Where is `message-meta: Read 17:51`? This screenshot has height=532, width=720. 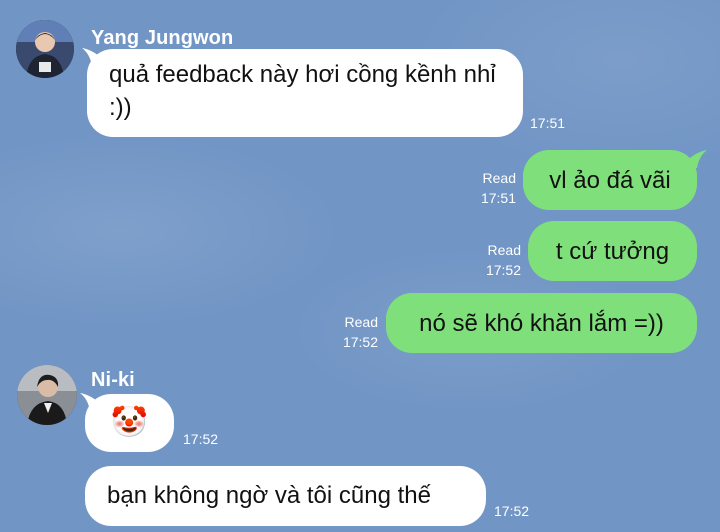 message-meta: Read 17:51 is located at coordinates (491, 188).